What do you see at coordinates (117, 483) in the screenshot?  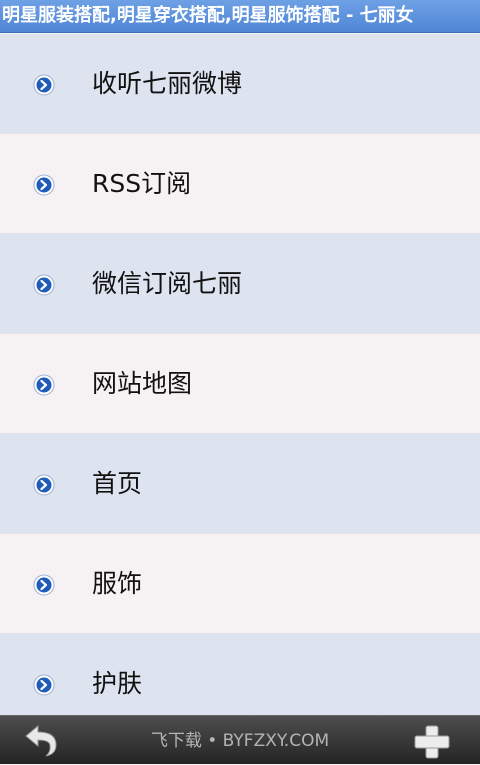 I see `menu-item-label: 首页` at bounding box center [117, 483].